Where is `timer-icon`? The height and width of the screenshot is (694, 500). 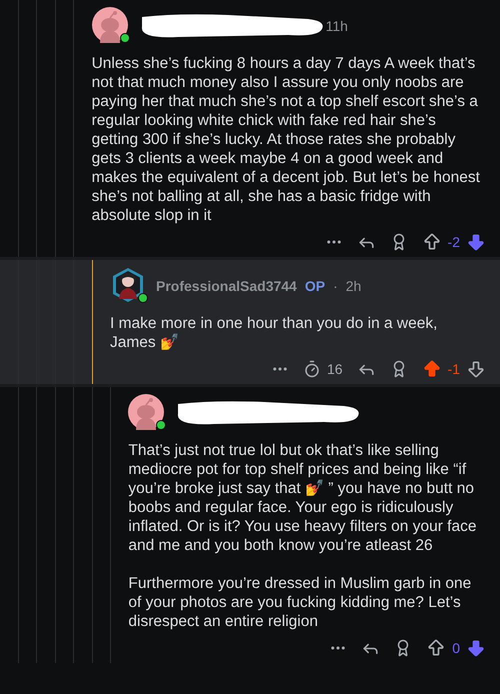
timer-icon is located at coordinates (311, 369).